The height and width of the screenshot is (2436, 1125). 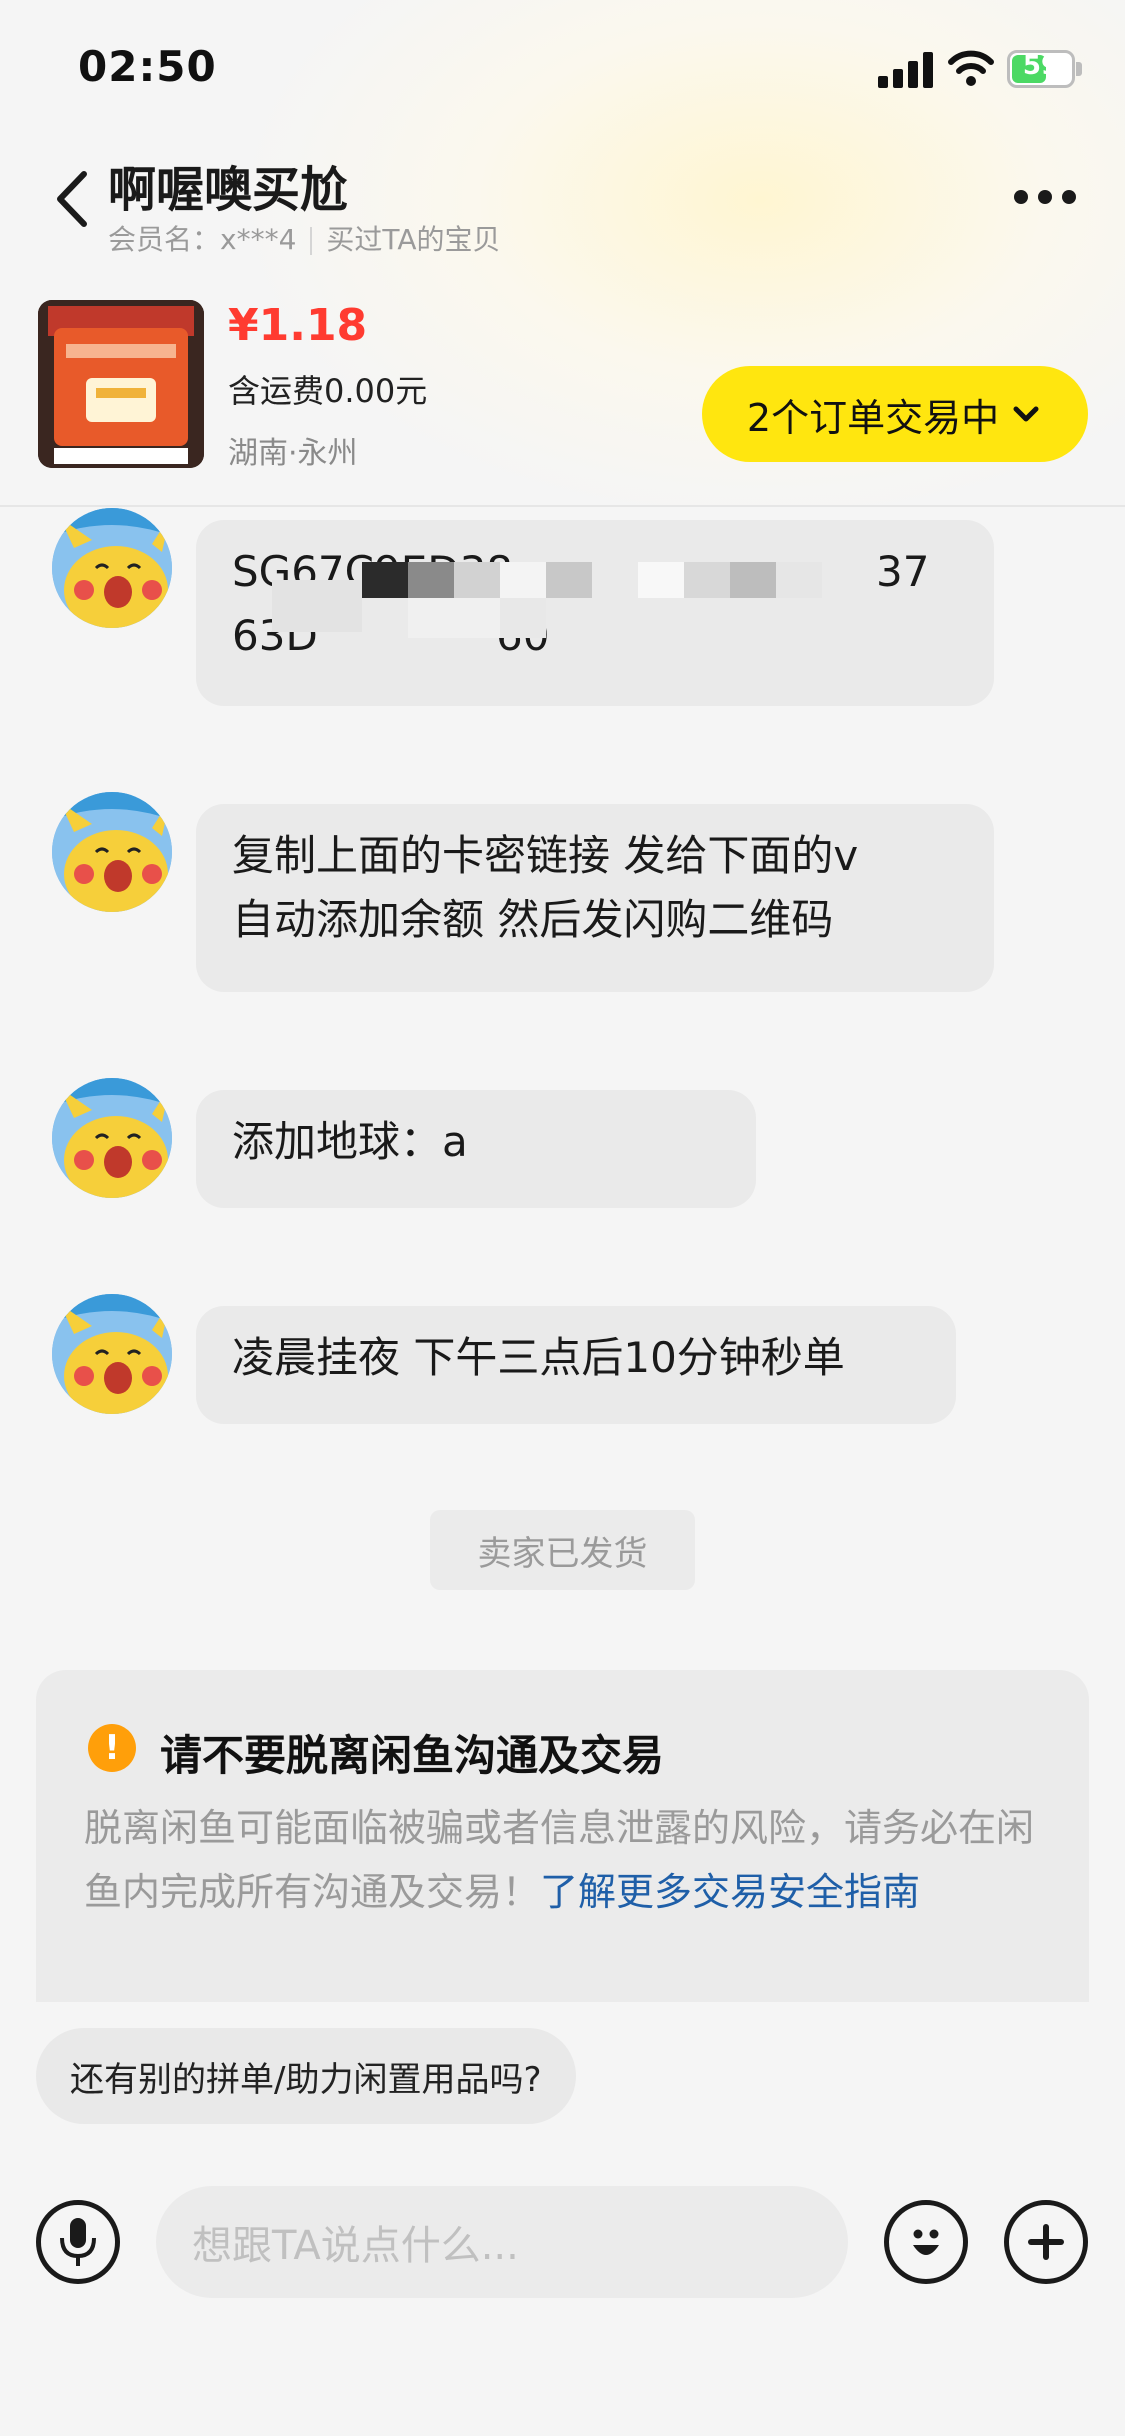 I want to click on message-bubble: 凌晨挂夜 下午三点后10分钟秒单, so click(x=576, y=1365).